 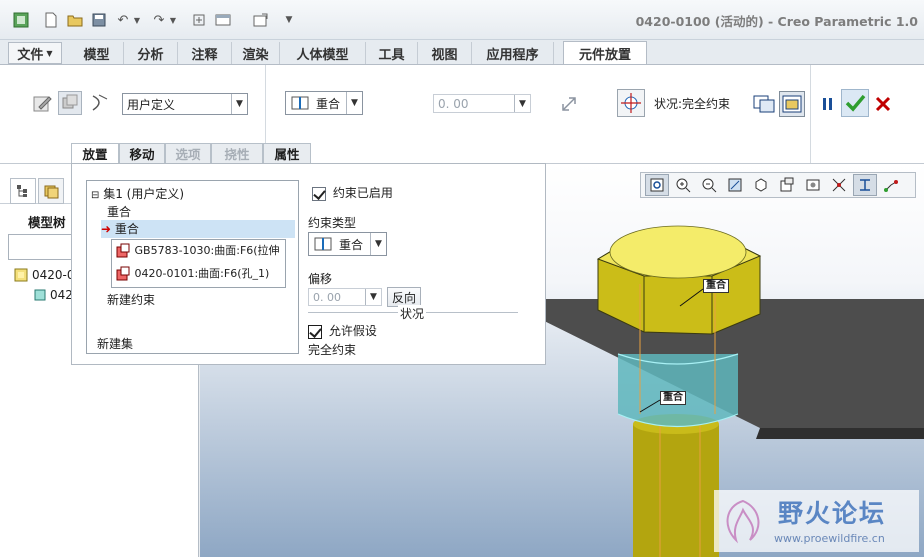 I want to click on set-row: ⊟ 集1 (用户定义), so click(x=137, y=193).